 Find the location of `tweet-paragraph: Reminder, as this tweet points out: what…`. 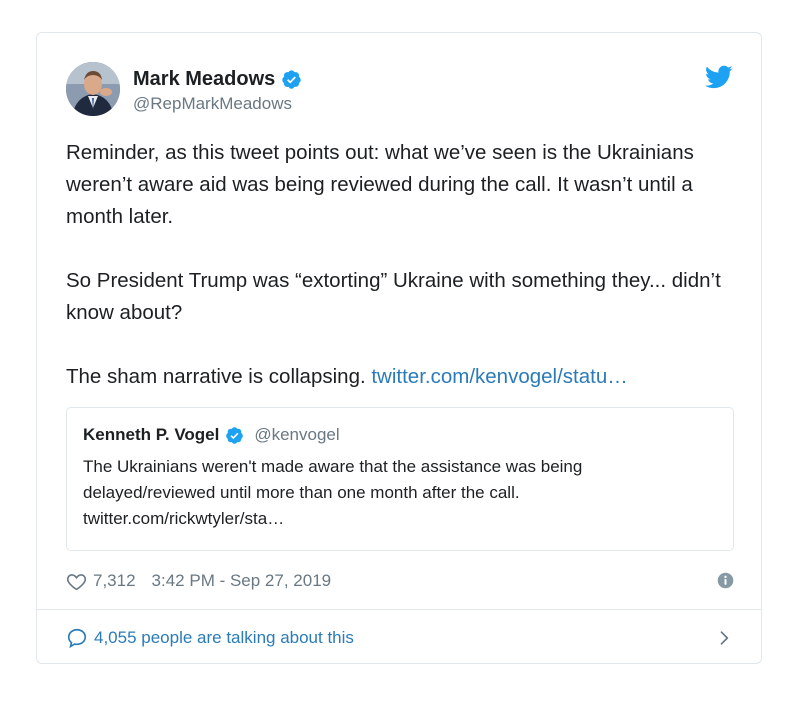

tweet-paragraph: Reminder, as this tweet points out: what… is located at coordinates (380, 184).